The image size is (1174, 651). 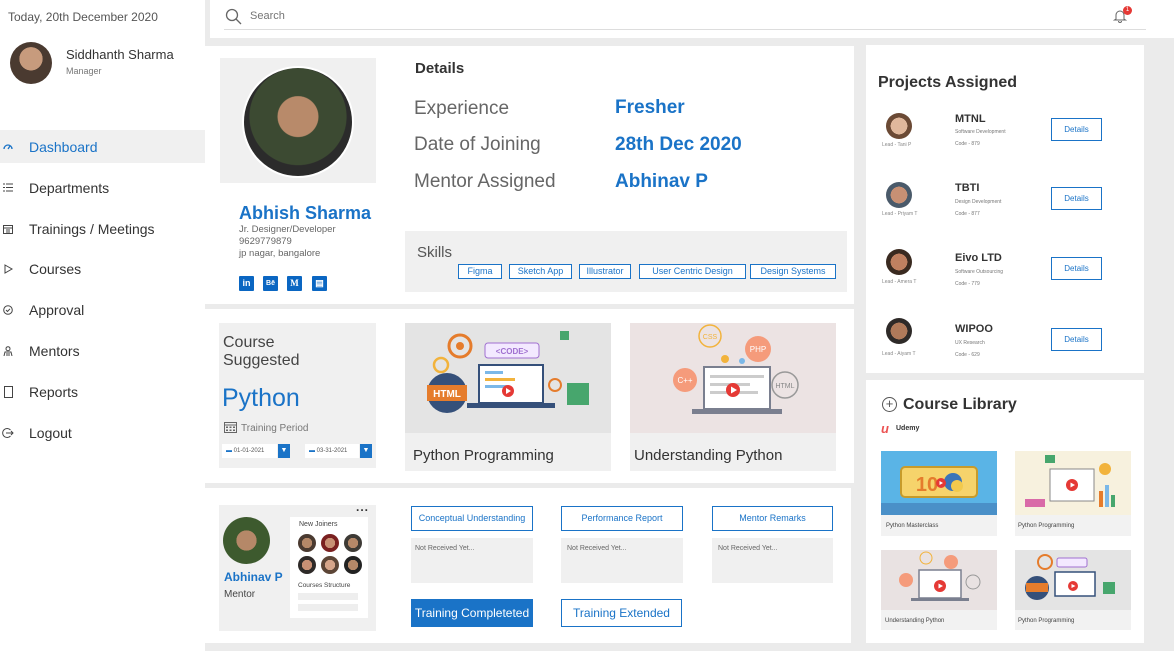 I want to click on mentor-name: Abhinav P, so click(x=253, y=577).